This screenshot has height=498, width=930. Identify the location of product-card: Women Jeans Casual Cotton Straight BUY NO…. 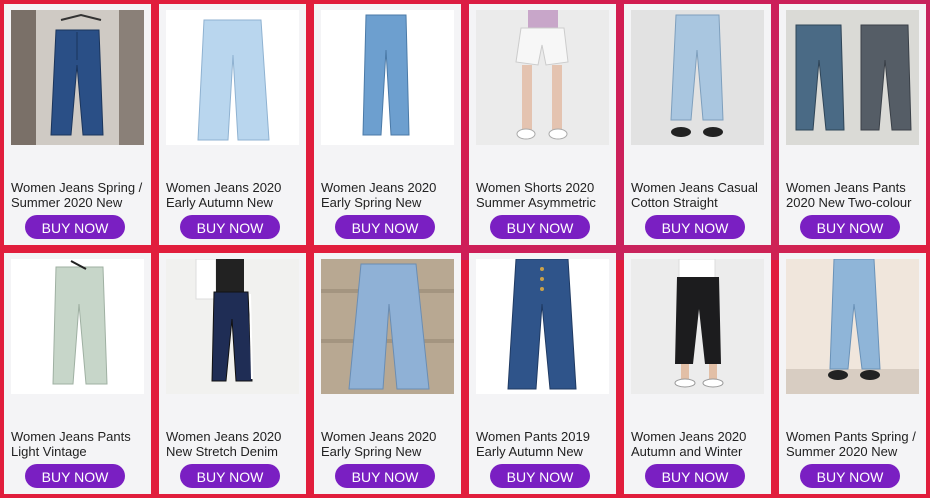
(697, 124).